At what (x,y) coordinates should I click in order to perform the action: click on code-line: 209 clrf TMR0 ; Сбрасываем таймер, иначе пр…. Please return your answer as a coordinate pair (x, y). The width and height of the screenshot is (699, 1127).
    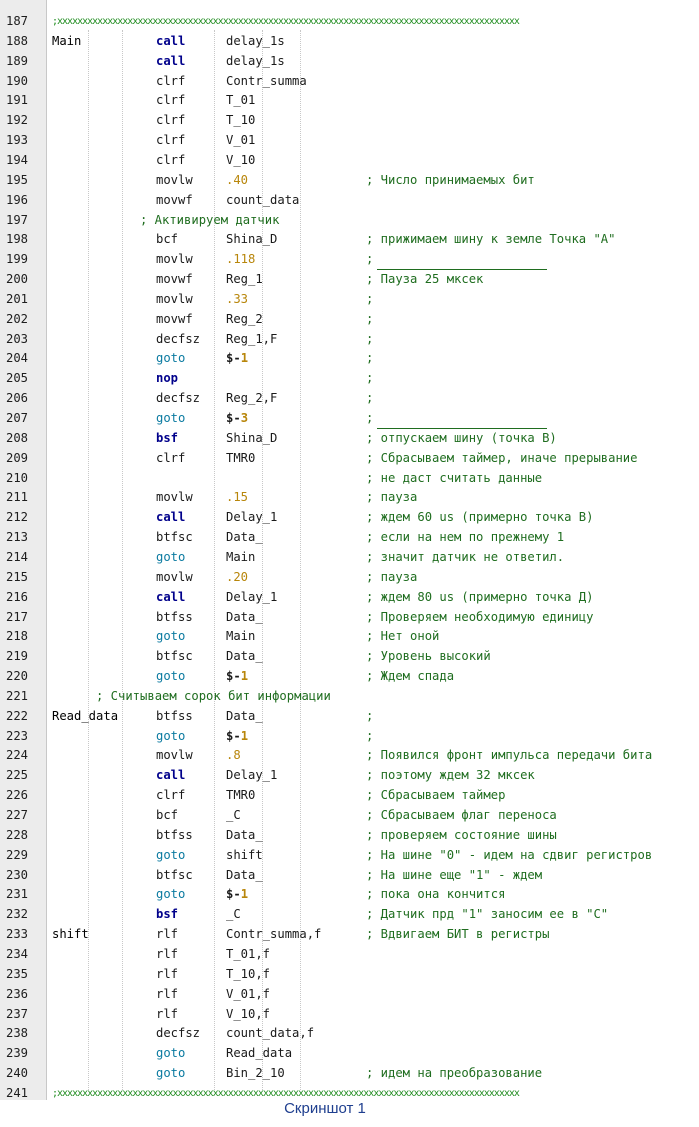
    Looking at the image, I should click on (349, 459).